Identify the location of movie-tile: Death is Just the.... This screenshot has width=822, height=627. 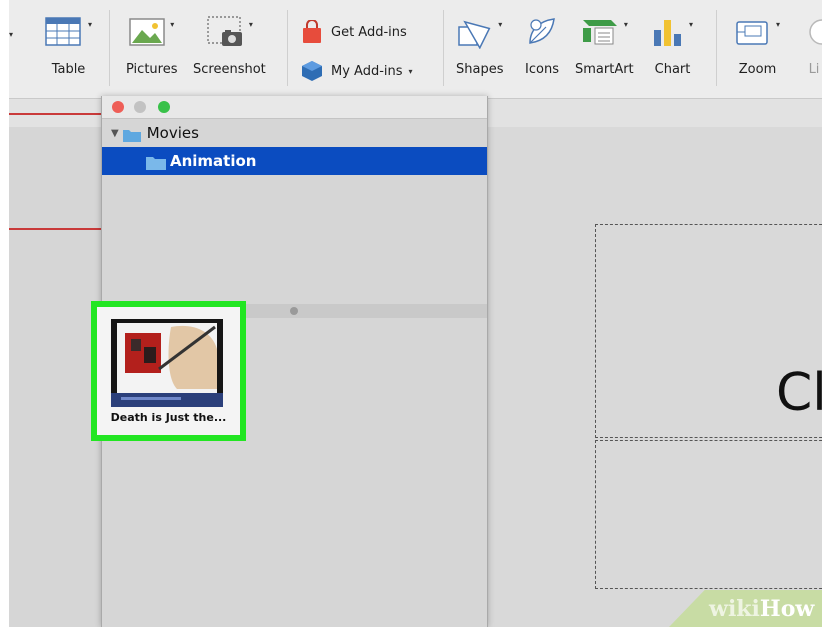
(168, 371).